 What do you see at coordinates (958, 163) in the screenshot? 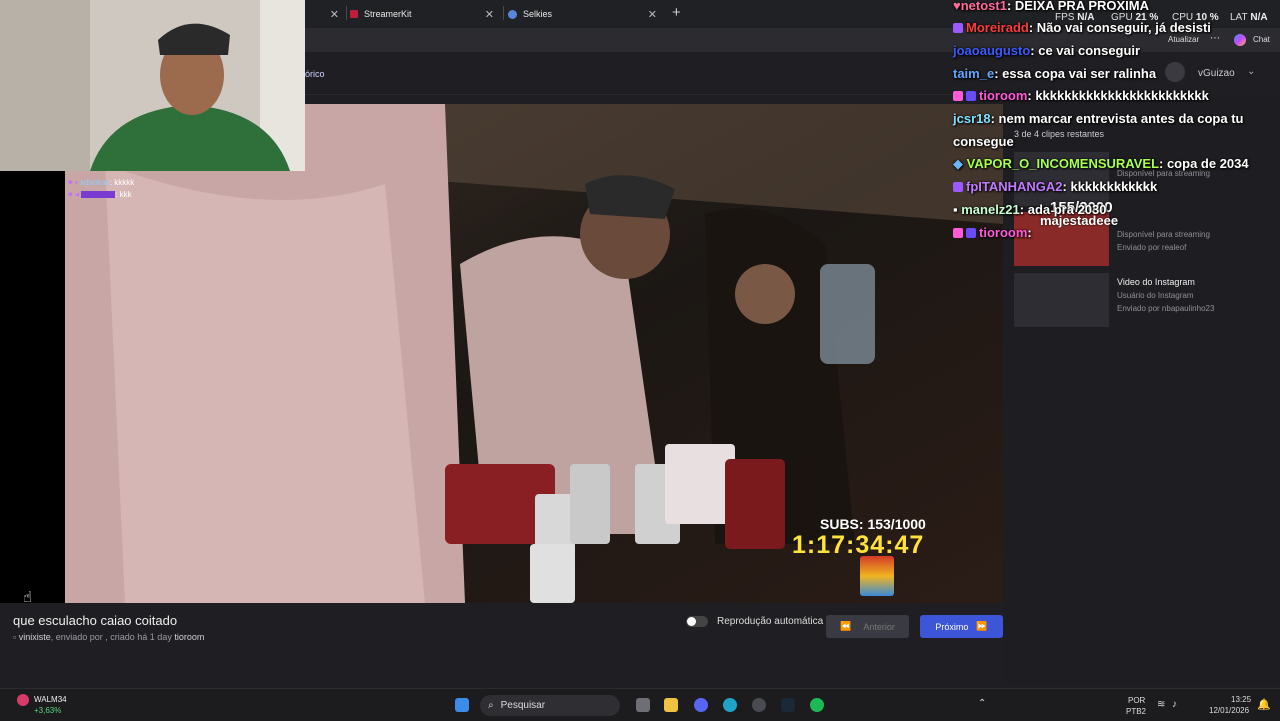
I see `diamond-icon: ◆` at bounding box center [958, 163].